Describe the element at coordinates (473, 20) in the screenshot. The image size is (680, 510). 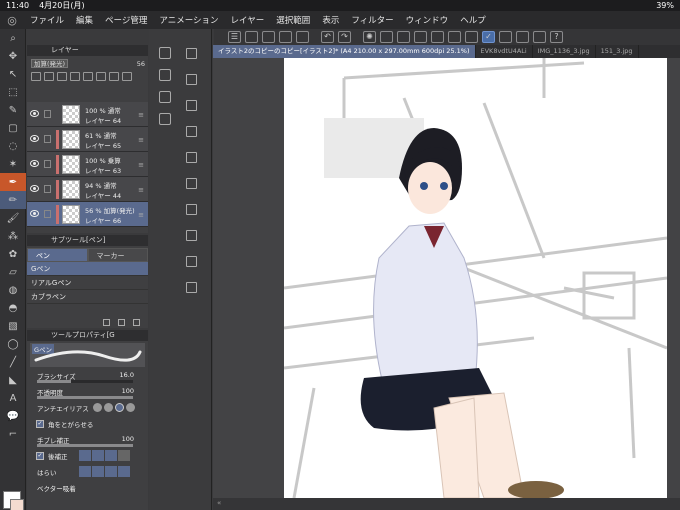
I see `menu-help: ヘルプ` at that location.